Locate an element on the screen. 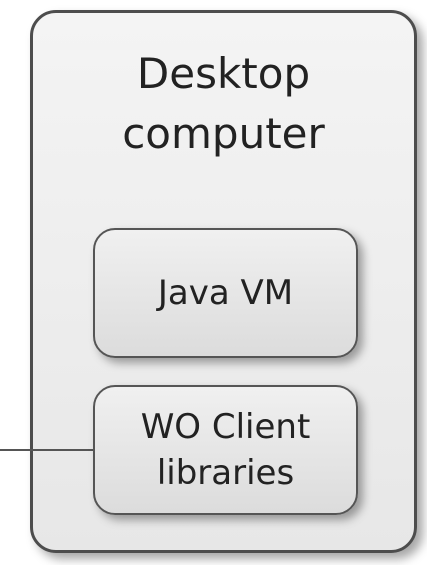  wo-client-libraries-label: WO Client libraries is located at coordinates (225, 450).